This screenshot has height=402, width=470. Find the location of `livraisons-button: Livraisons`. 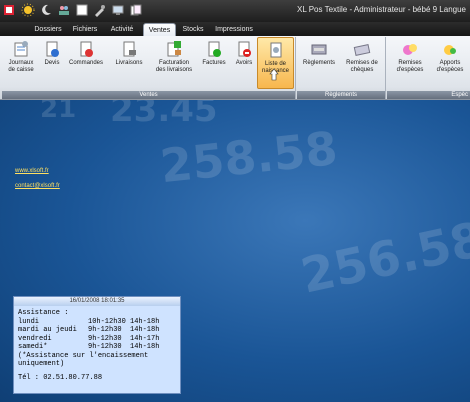

livraisons-button: Livraisons is located at coordinates (129, 63).